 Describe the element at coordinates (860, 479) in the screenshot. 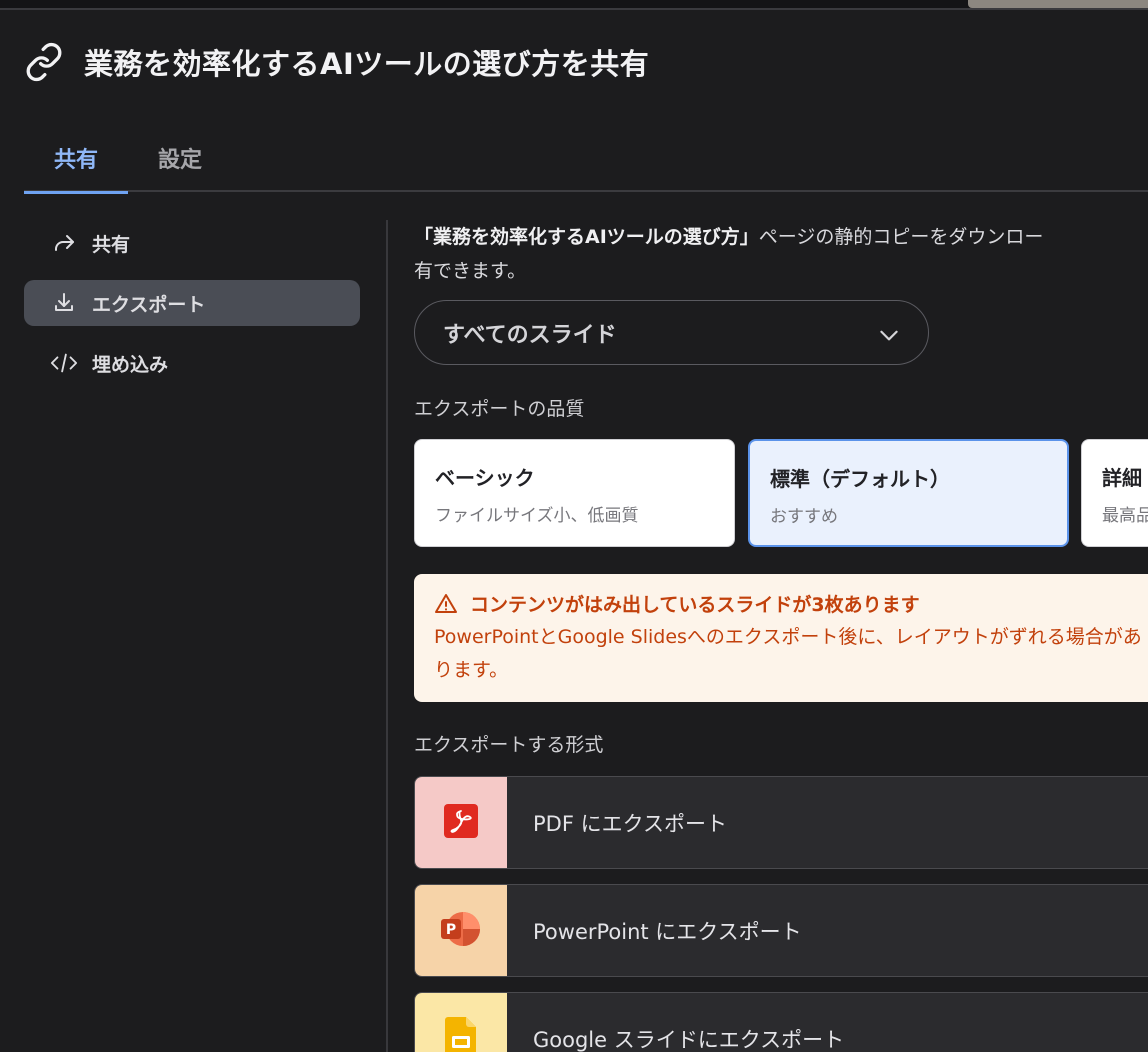

I see `quality-option-title: 標準（デフォルト）` at that location.